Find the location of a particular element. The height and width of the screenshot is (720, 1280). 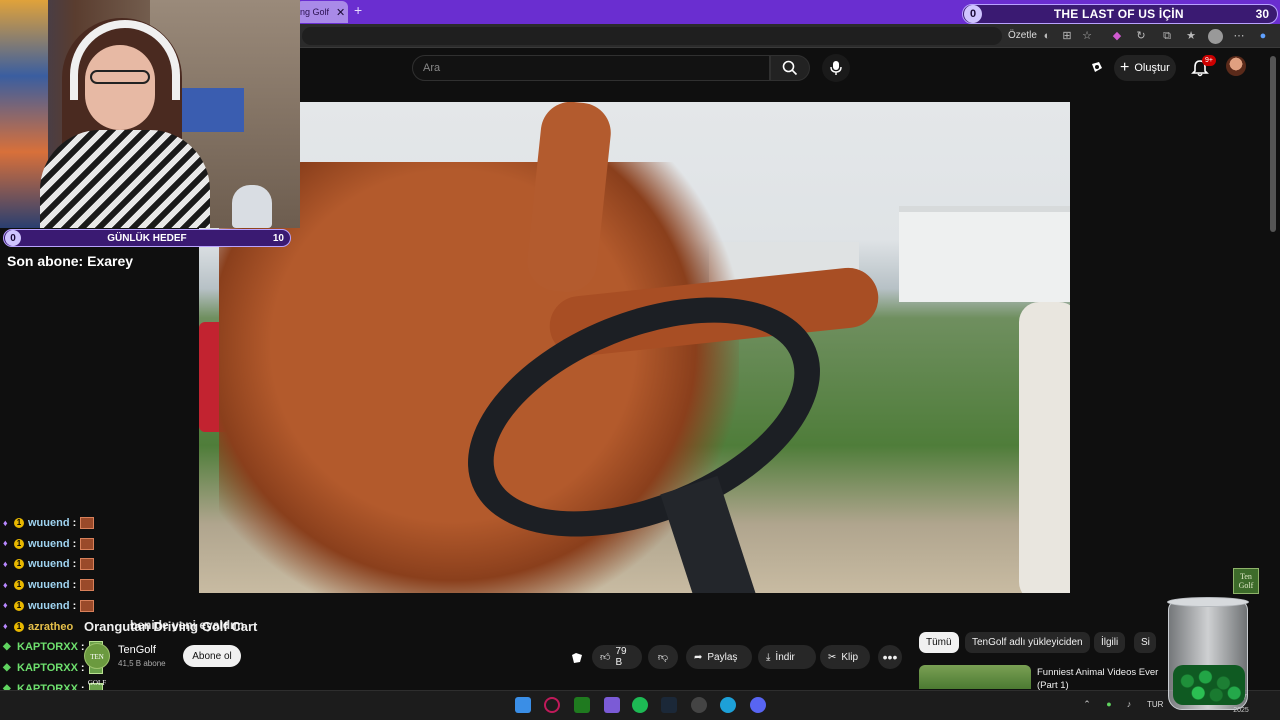

create-label: Oluştur is located at coordinates (1152, 68).